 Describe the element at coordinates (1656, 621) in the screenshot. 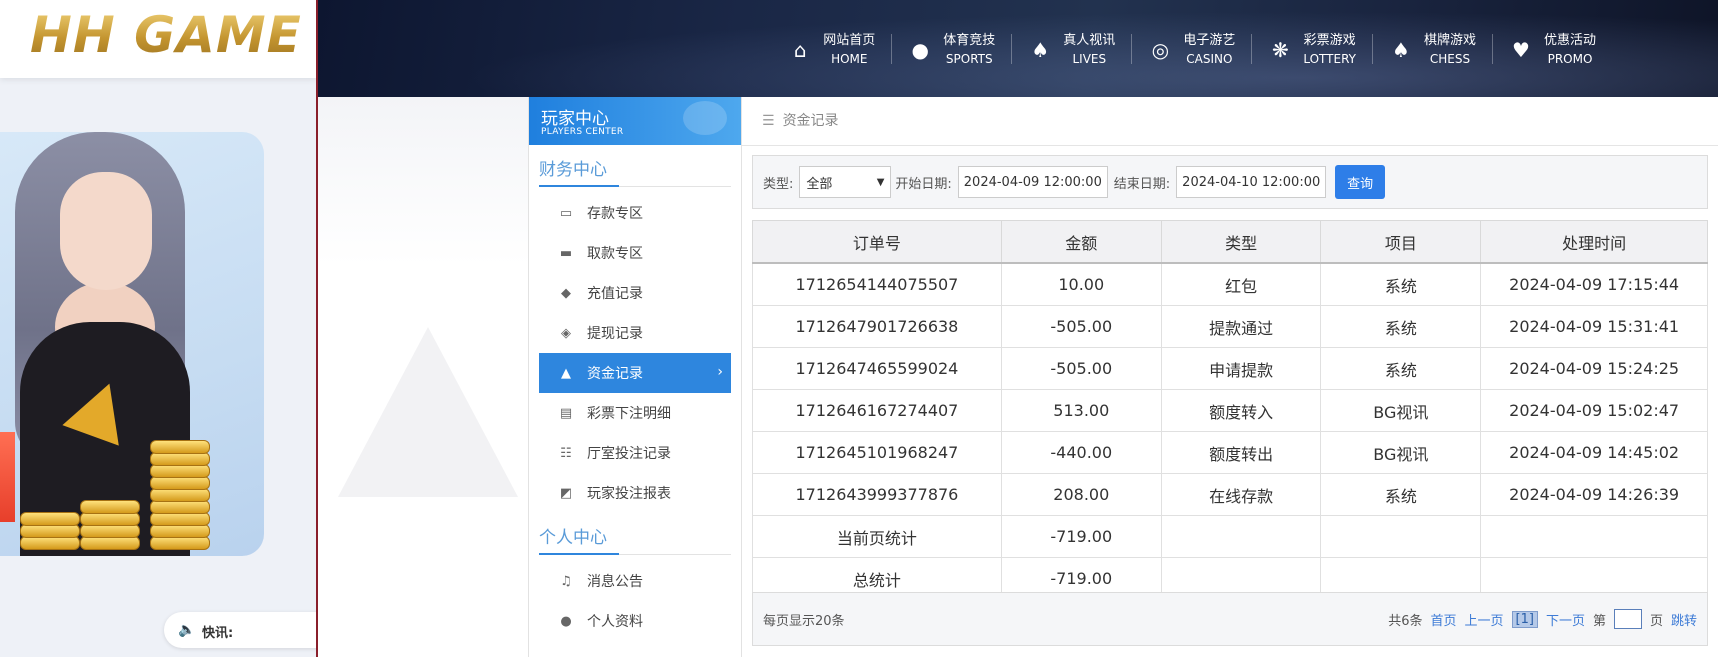

I see `page-suffix: 页` at that location.